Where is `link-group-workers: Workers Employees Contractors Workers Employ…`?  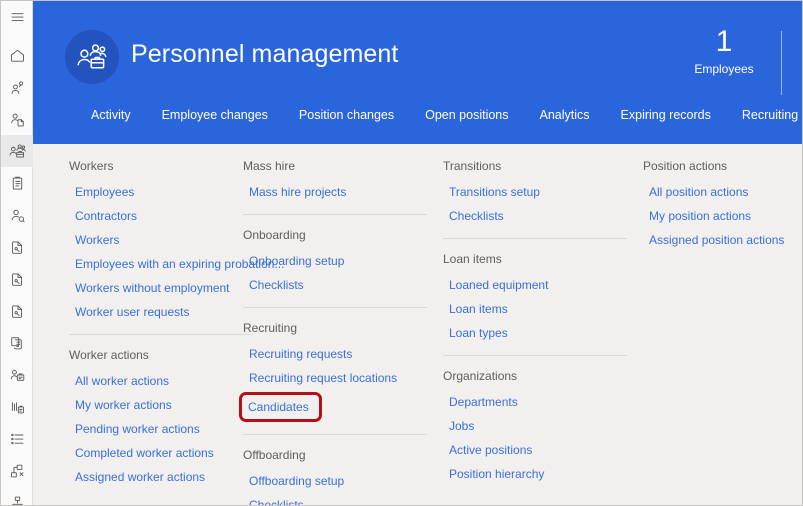 link-group-workers: Workers Employees Contractors Workers Employ… is located at coordinates (176, 241).